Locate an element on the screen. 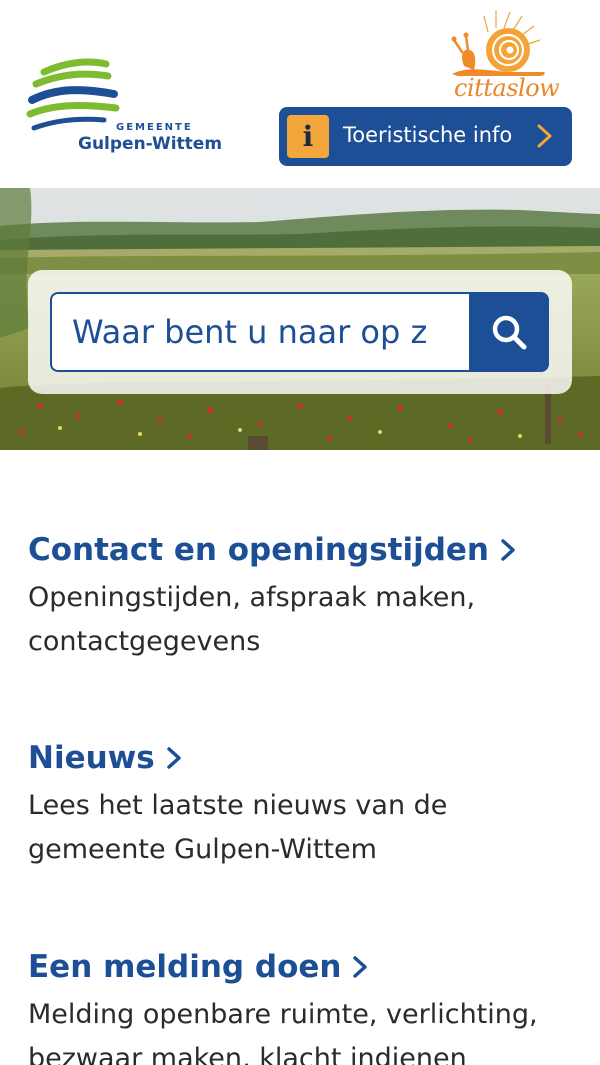 This screenshot has width=600, height=1065. cittaslow-wordmark: cittaslow is located at coordinates (507, 88).